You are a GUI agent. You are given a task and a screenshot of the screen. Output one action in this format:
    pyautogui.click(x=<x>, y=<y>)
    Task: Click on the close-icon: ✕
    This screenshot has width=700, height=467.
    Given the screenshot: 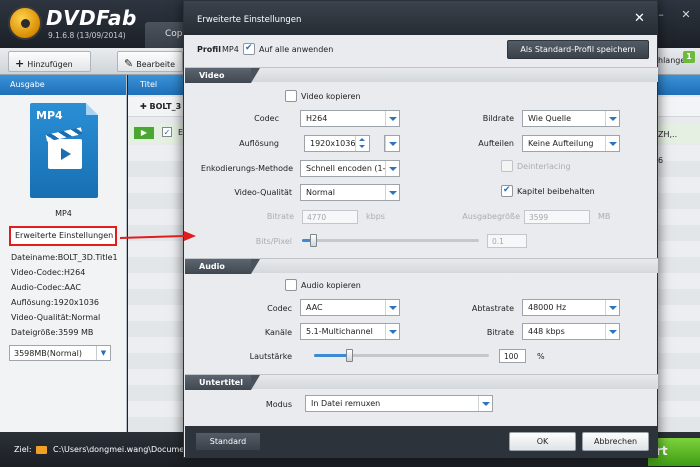 What is the action you would take?
    pyautogui.click(x=639, y=18)
    